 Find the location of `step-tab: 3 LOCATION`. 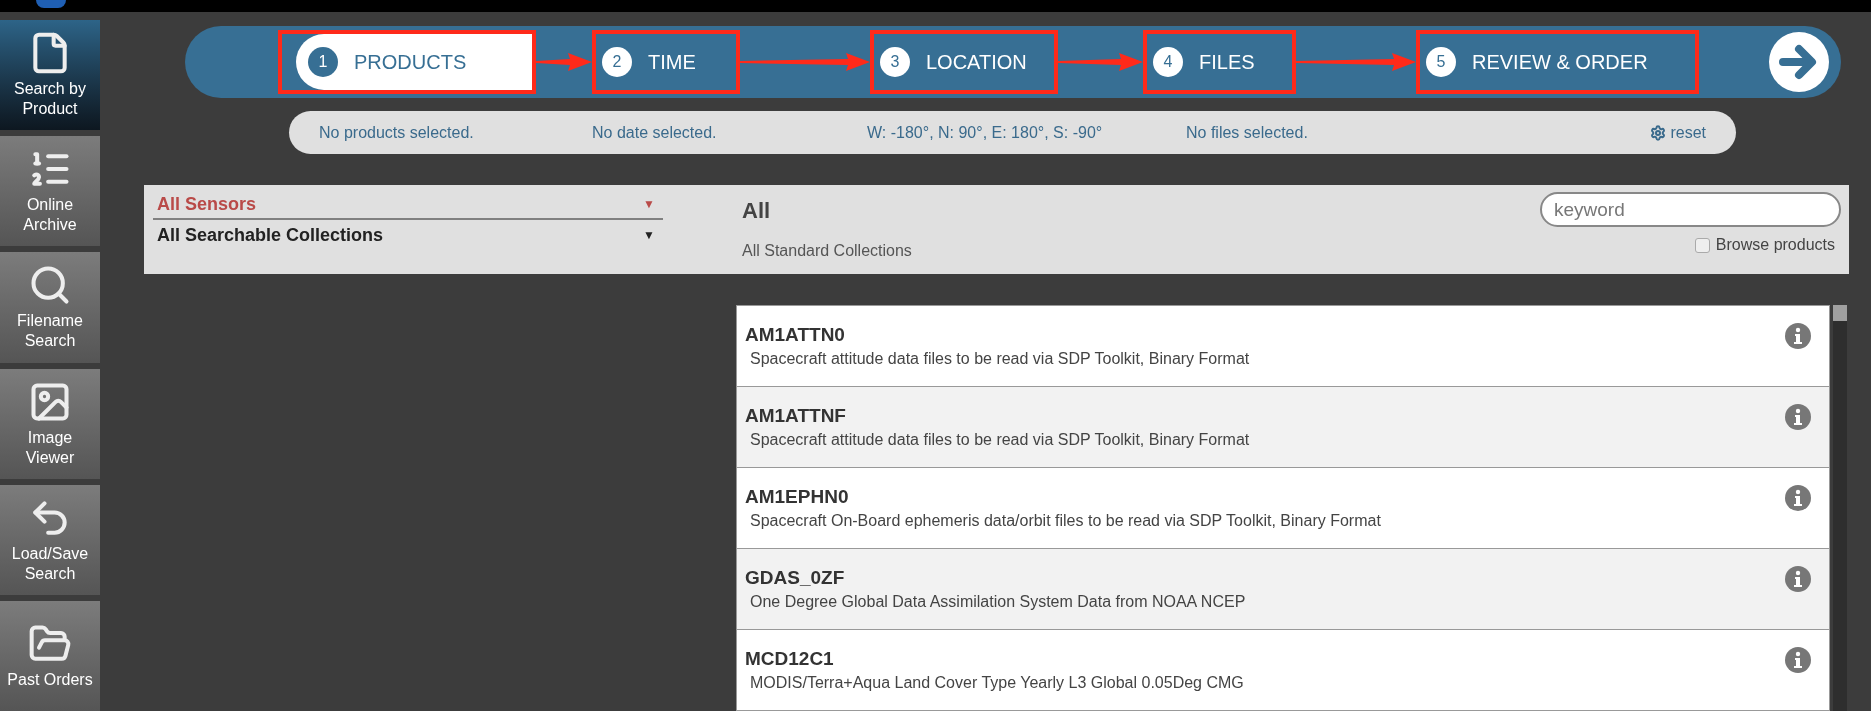

step-tab: 3 LOCATION is located at coordinates (964, 62).